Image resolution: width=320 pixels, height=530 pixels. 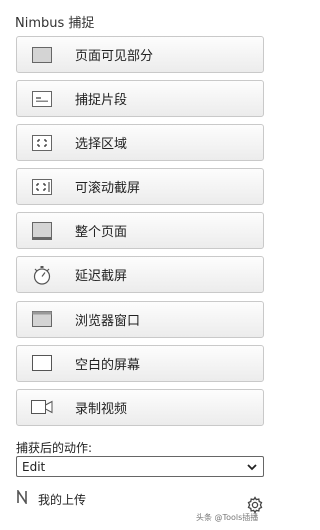 What do you see at coordinates (252, 467) in the screenshot?
I see `chevron-down-icon` at bounding box center [252, 467].